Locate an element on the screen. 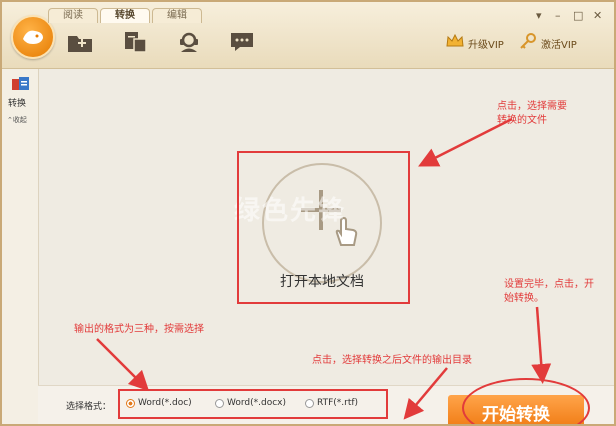 The width and height of the screenshot is (616, 426). arrow-select-file is located at coordinates (465, 142).